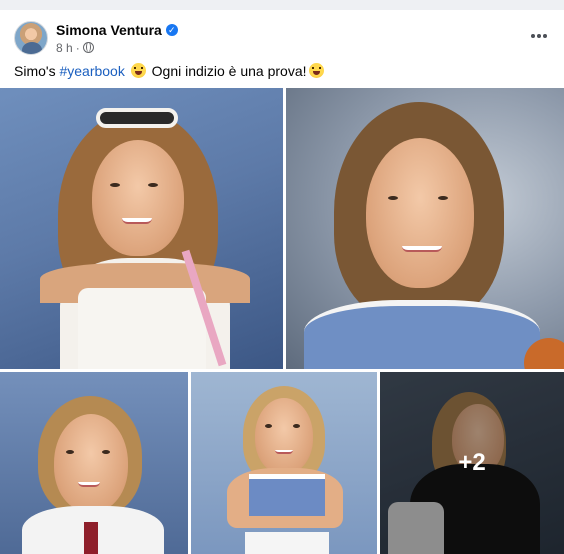  Describe the element at coordinates (316, 70) in the screenshot. I see `winking-tongue-face-emoji` at that location.